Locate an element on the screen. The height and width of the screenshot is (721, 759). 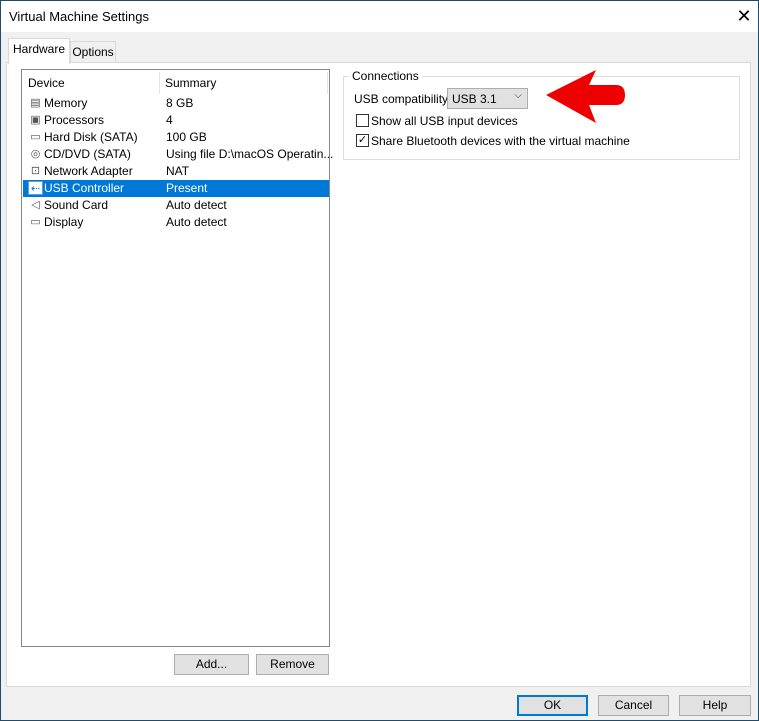
device-name: Display is located at coordinates (64, 222).